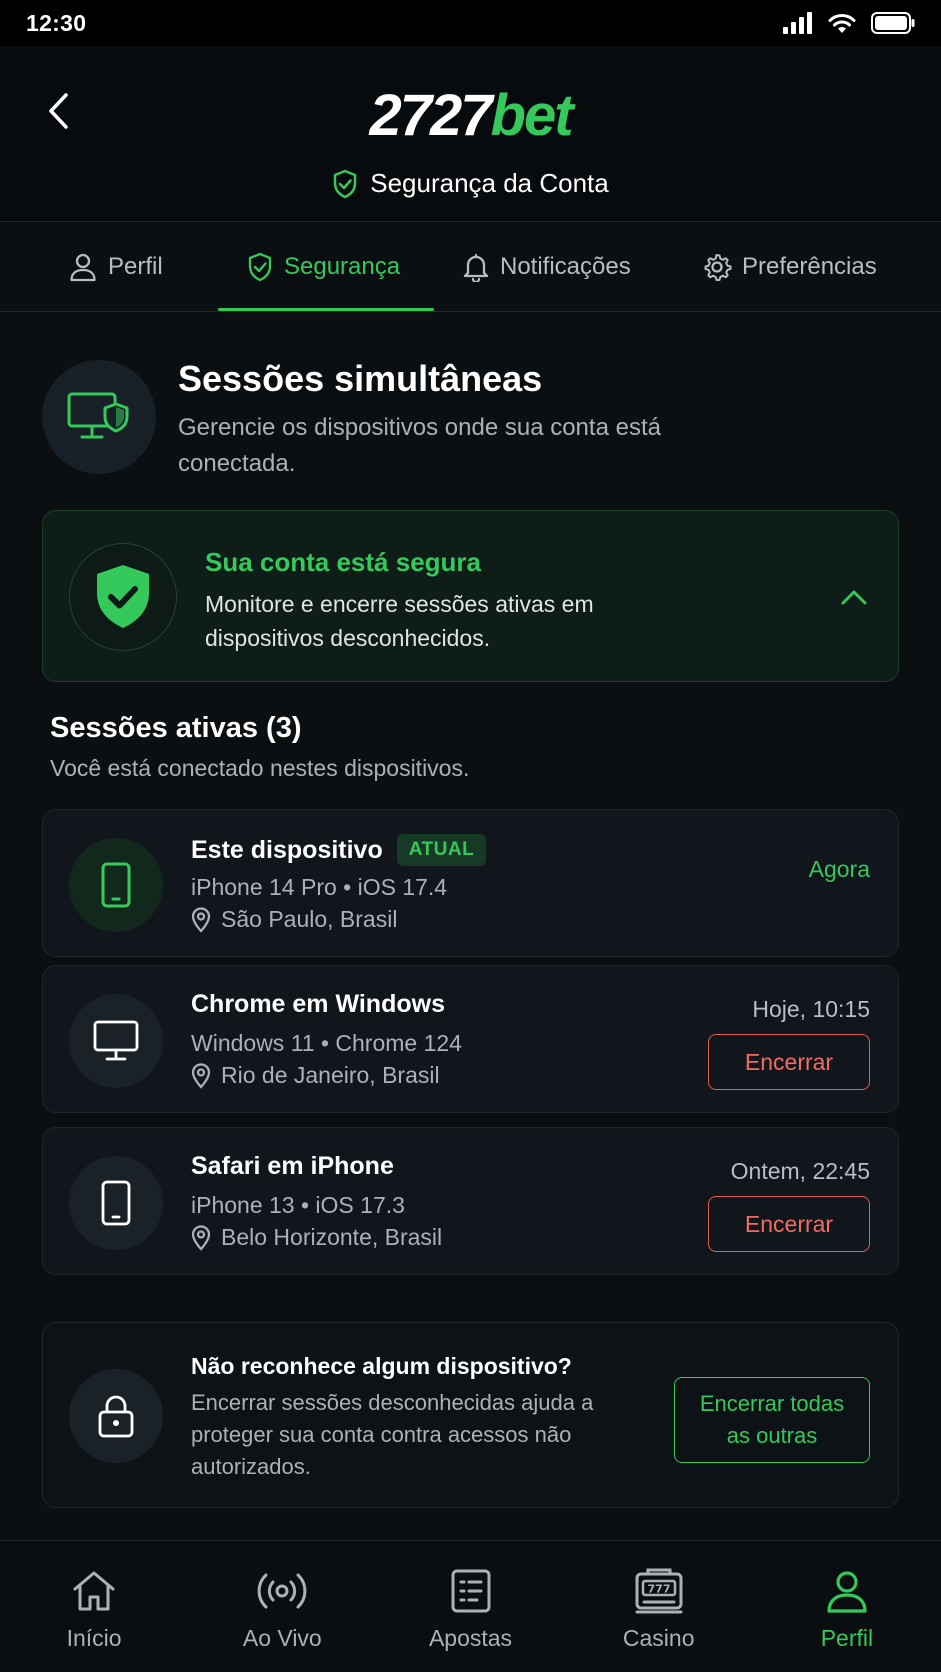 Image resolution: width=941 pixels, height=1672 pixels. I want to click on nav-inicio: Início, so click(94, 1606).